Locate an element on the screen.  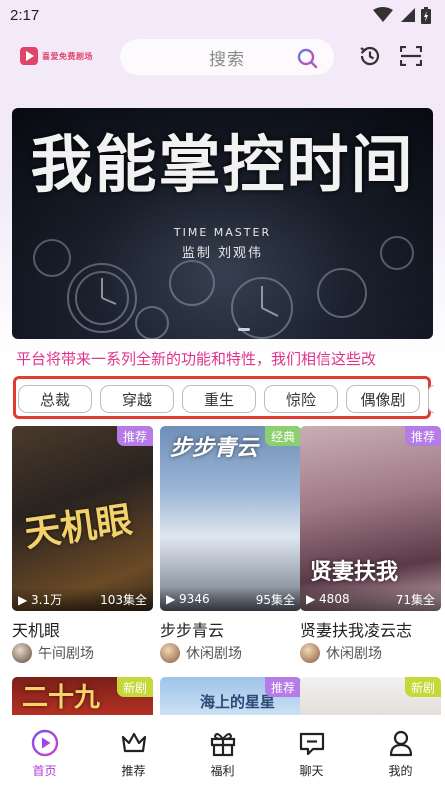
signal-icon is located at coordinates (408, 15).